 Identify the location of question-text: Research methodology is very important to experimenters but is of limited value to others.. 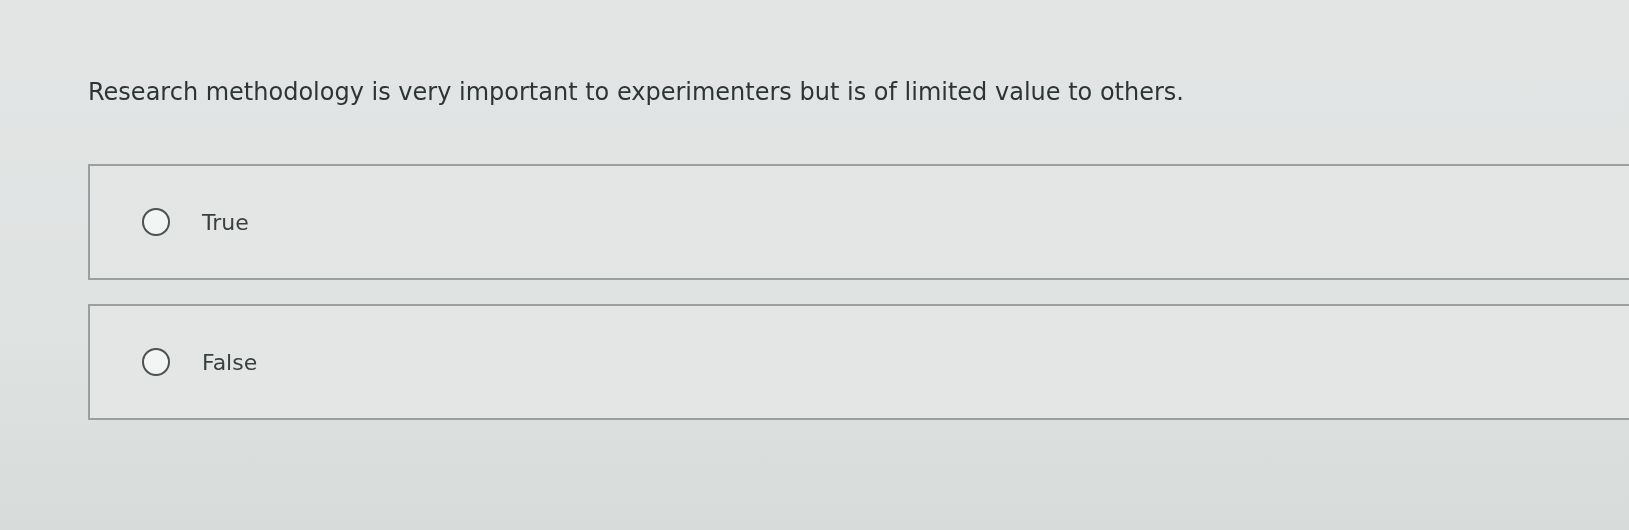
(636, 92).